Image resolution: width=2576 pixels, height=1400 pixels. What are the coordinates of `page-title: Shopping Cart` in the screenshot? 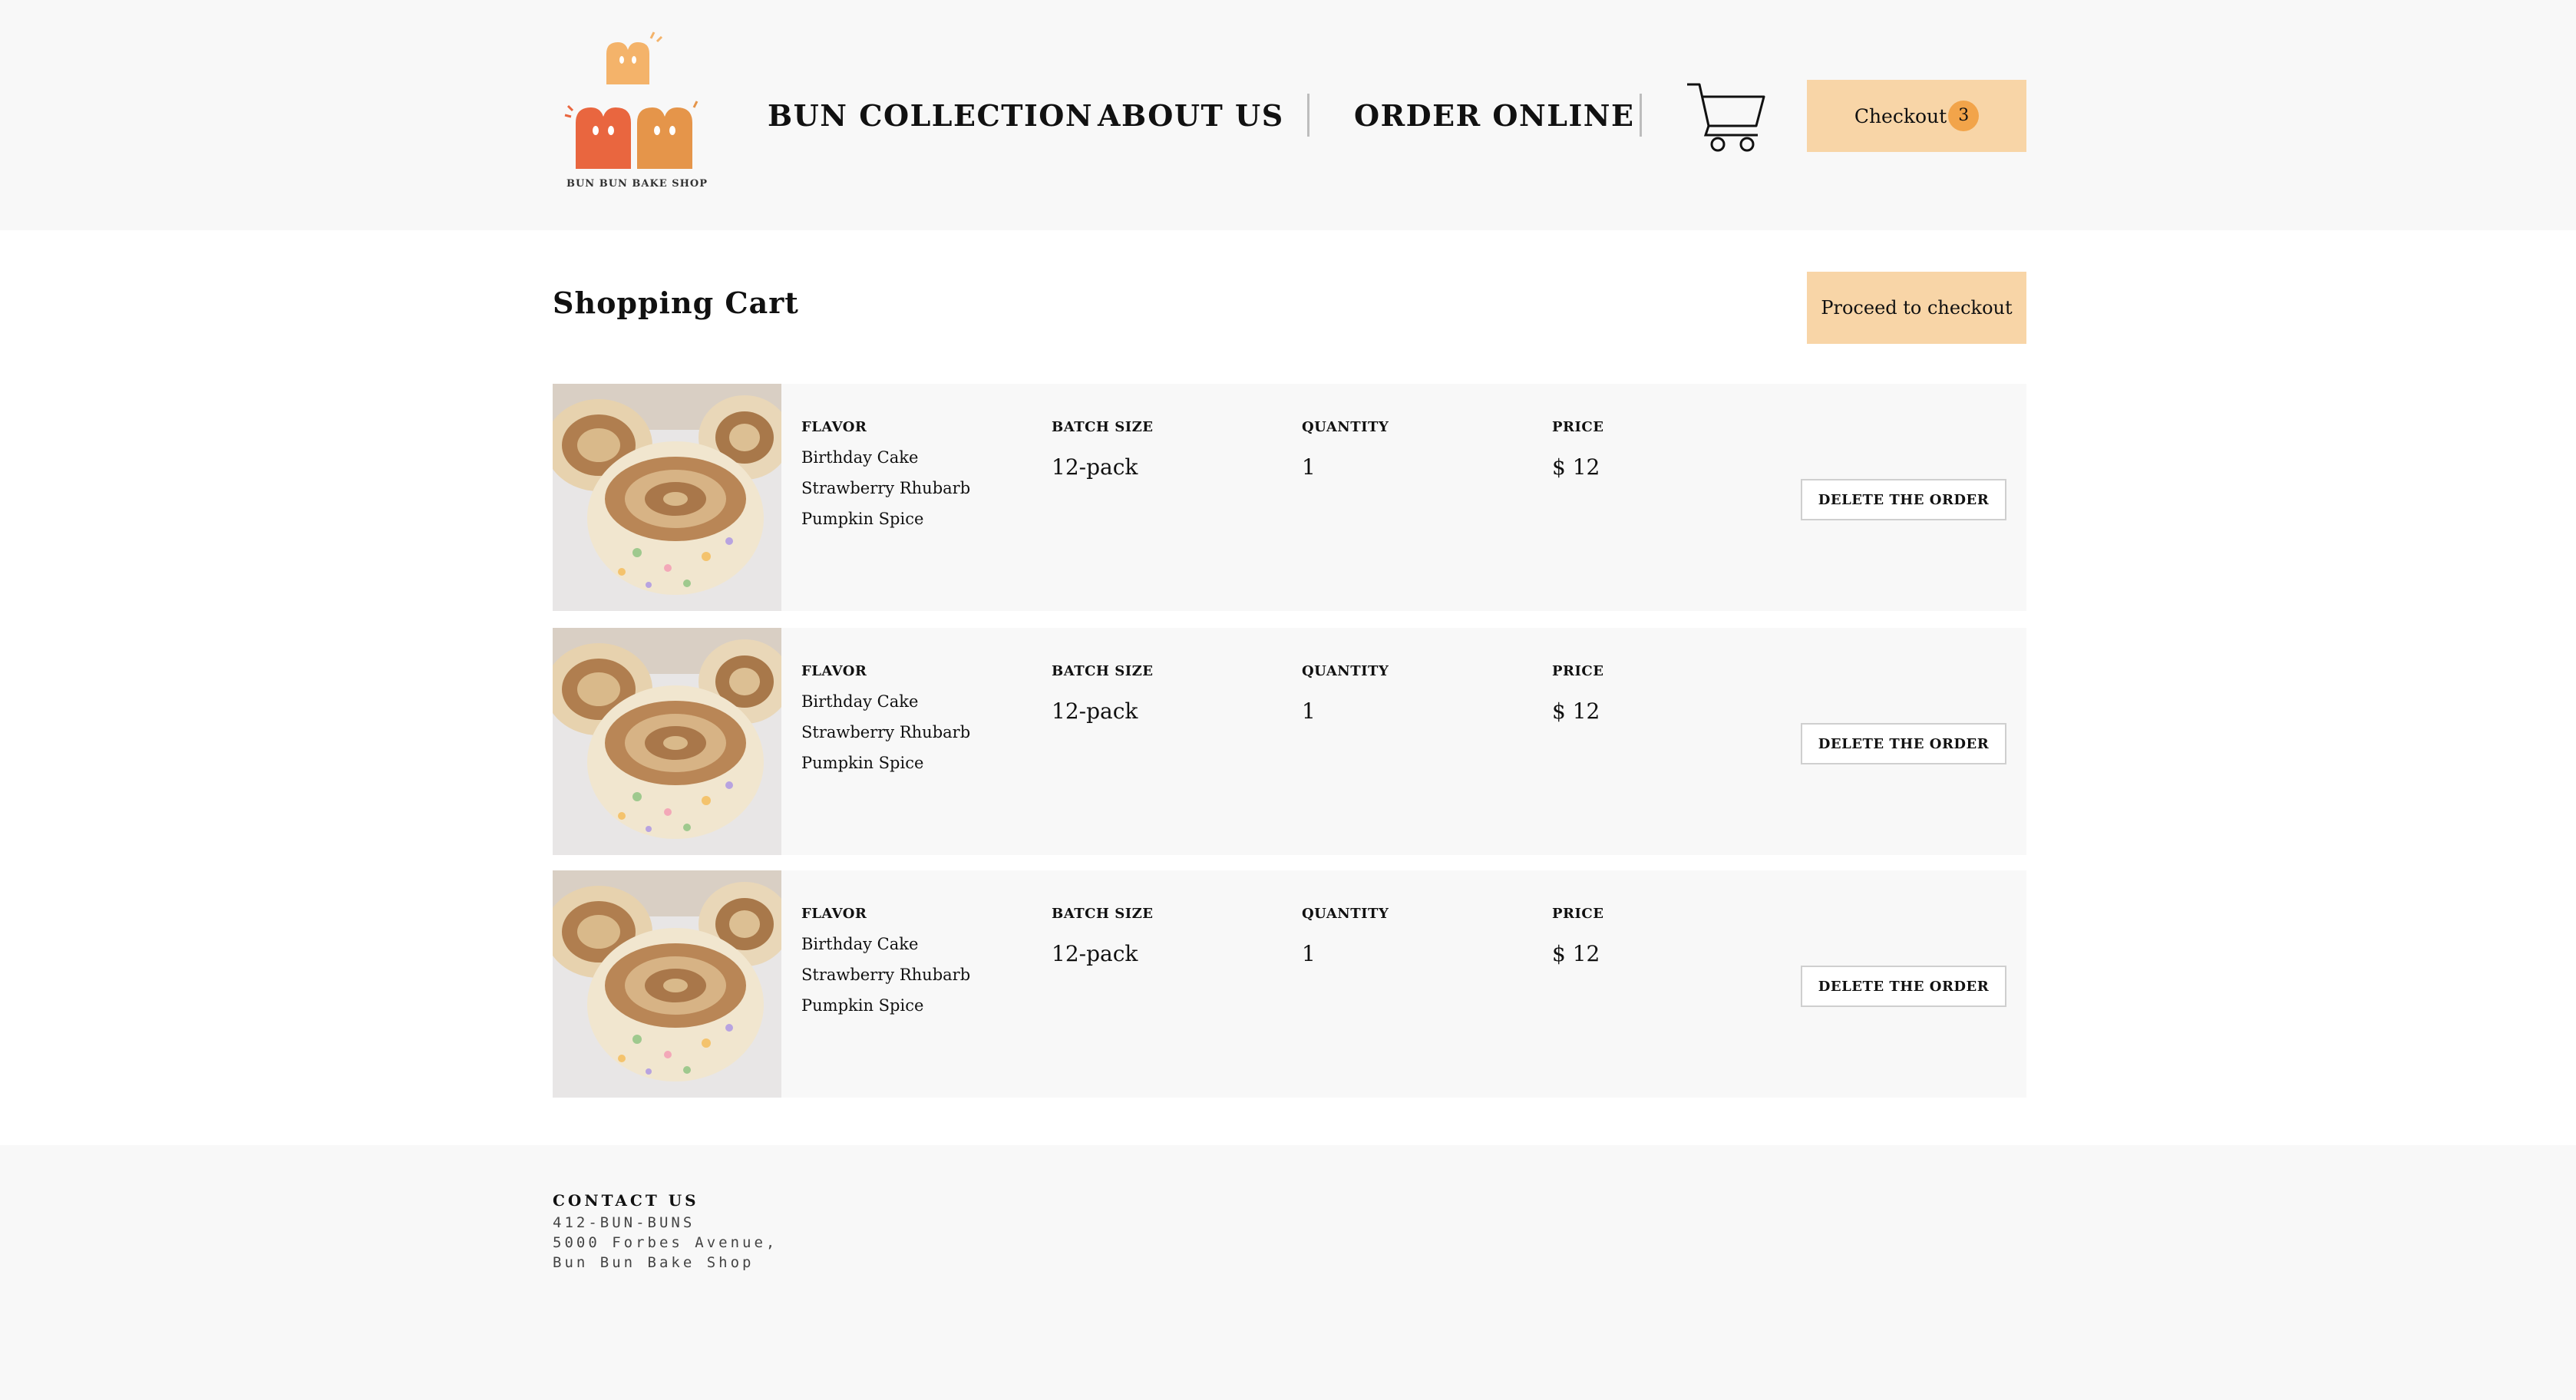 It's located at (676, 303).